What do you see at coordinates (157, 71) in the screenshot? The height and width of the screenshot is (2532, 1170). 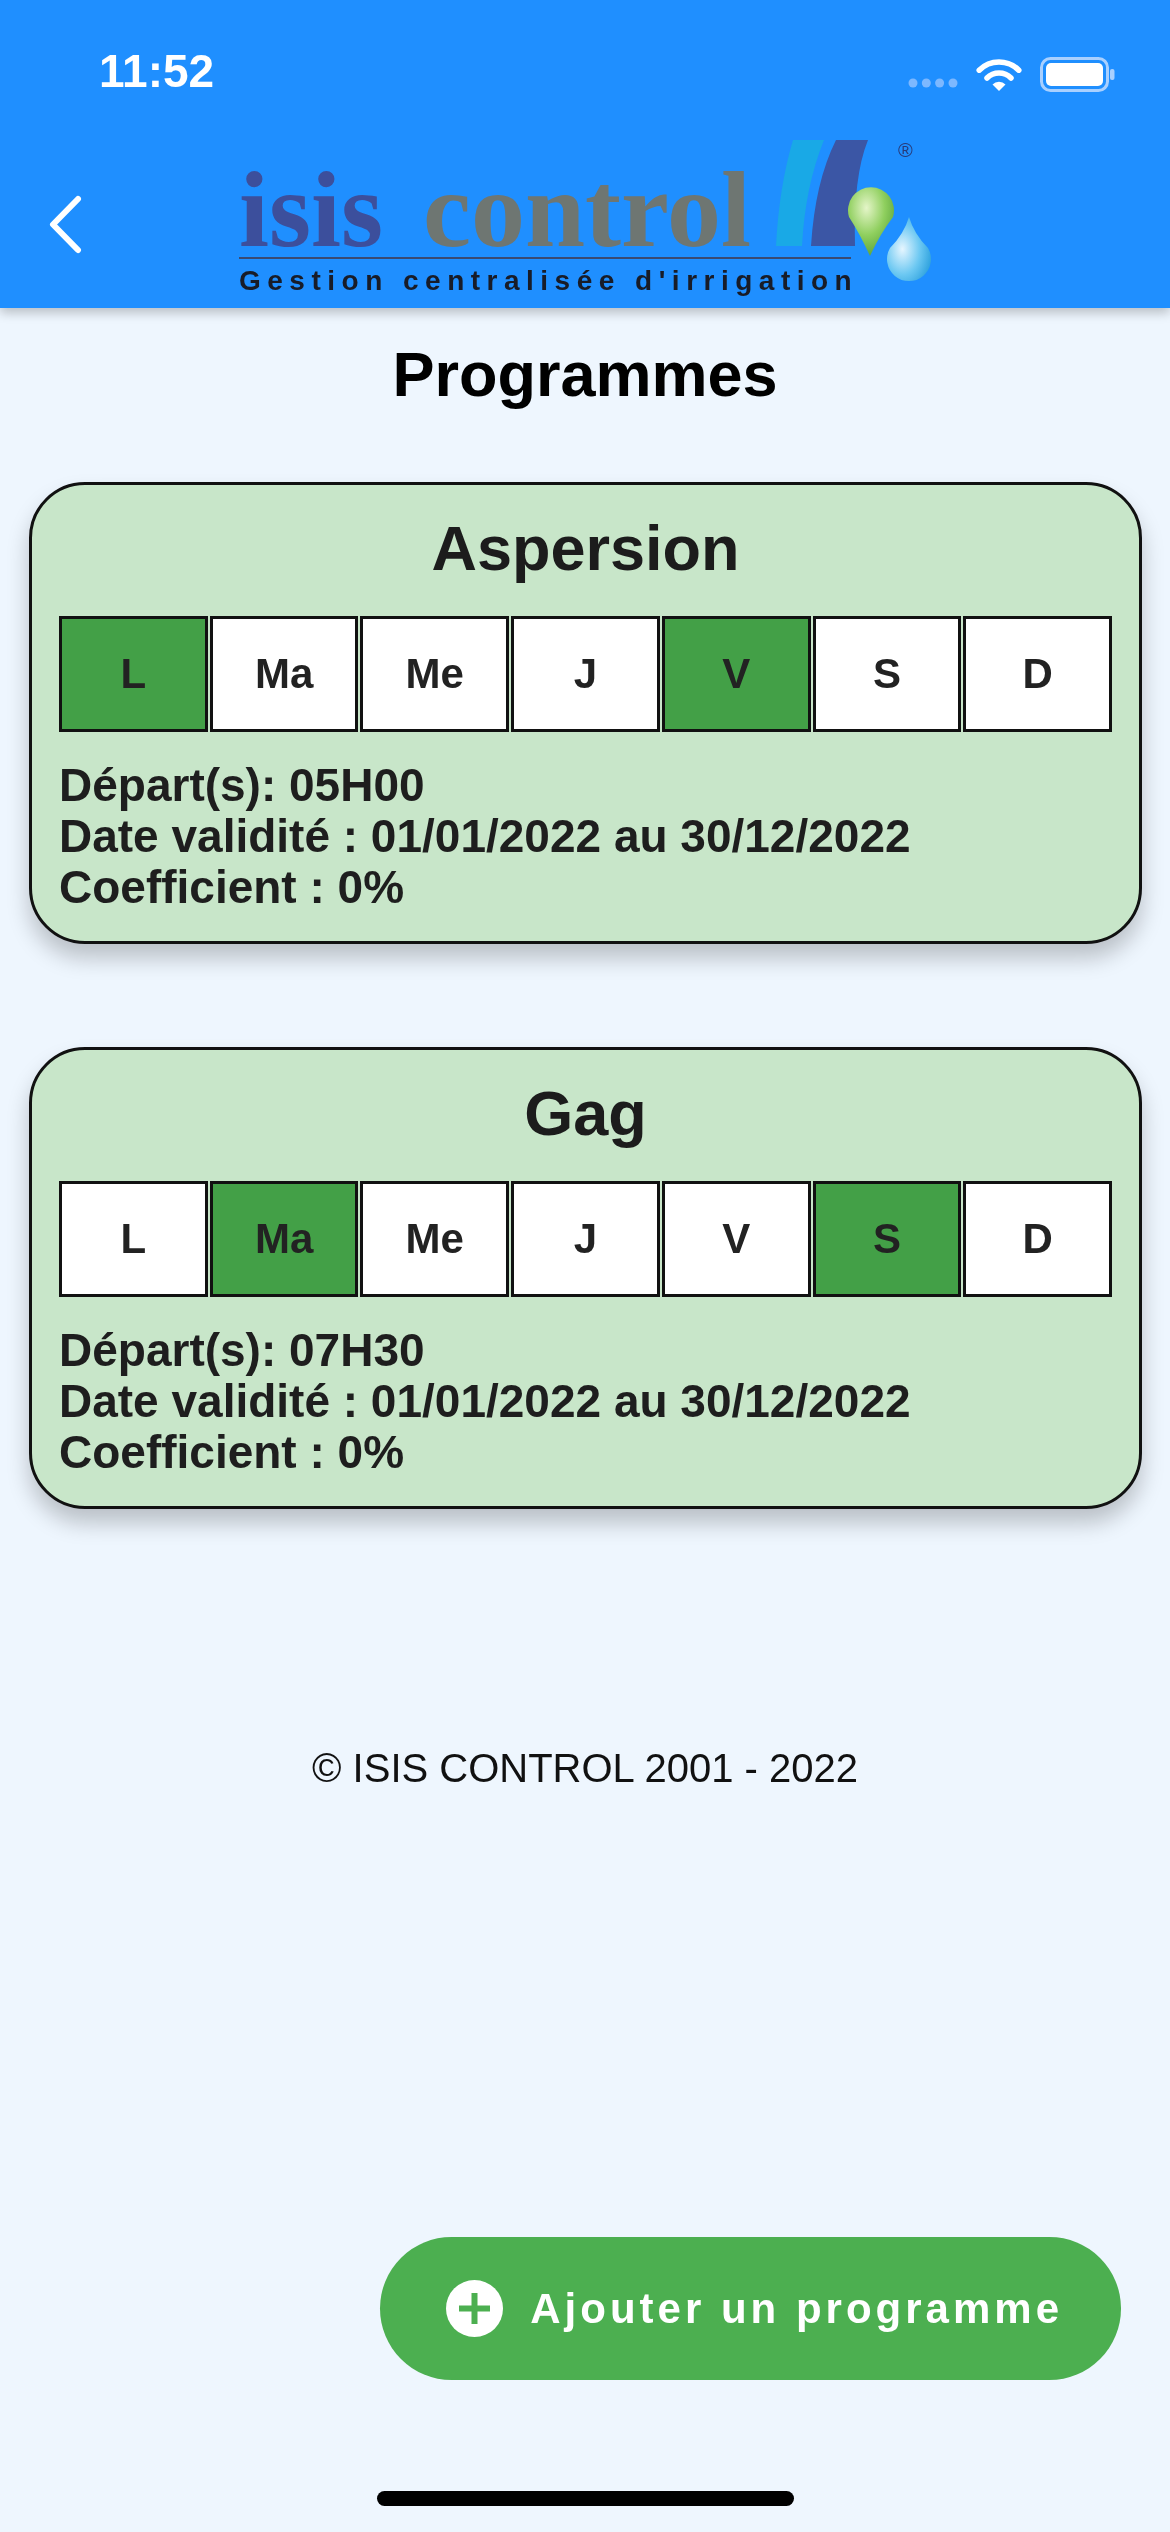 I see `status-time: 11:52` at bounding box center [157, 71].